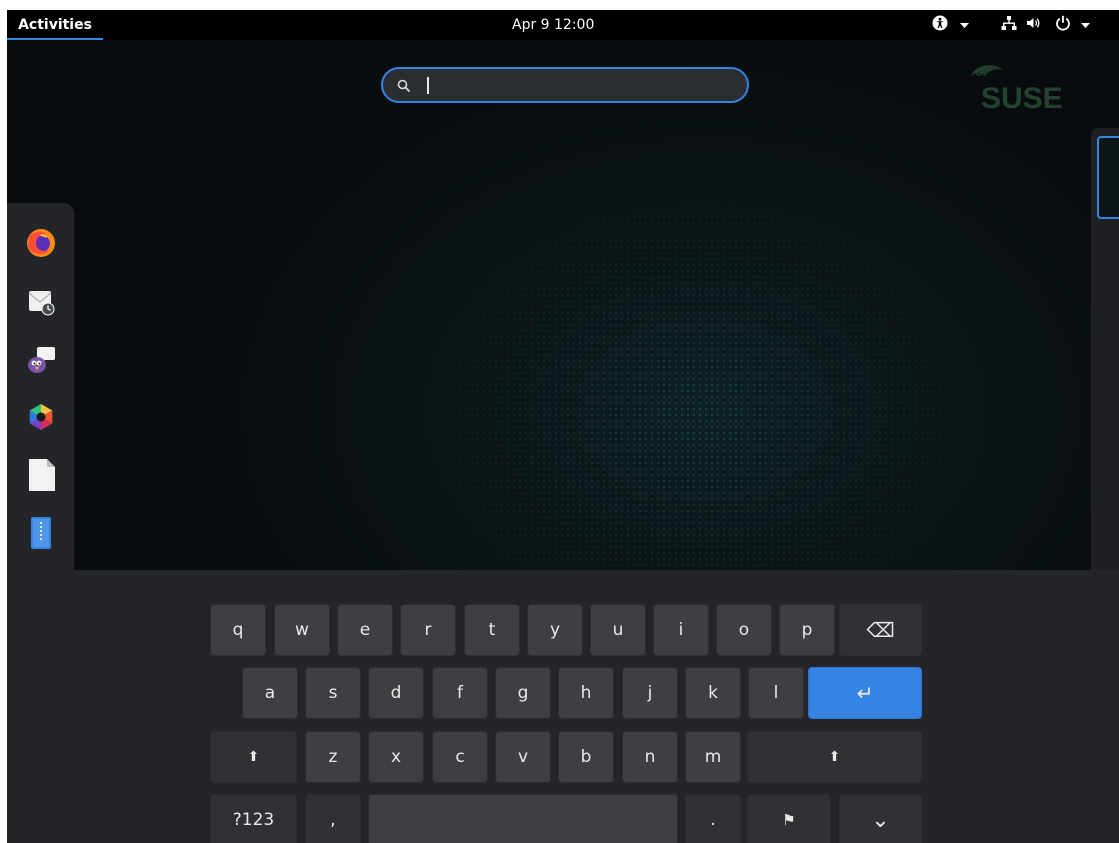 This screenshot has width=1119, height=843. I want to click on key-o: o, so click(744, 630).